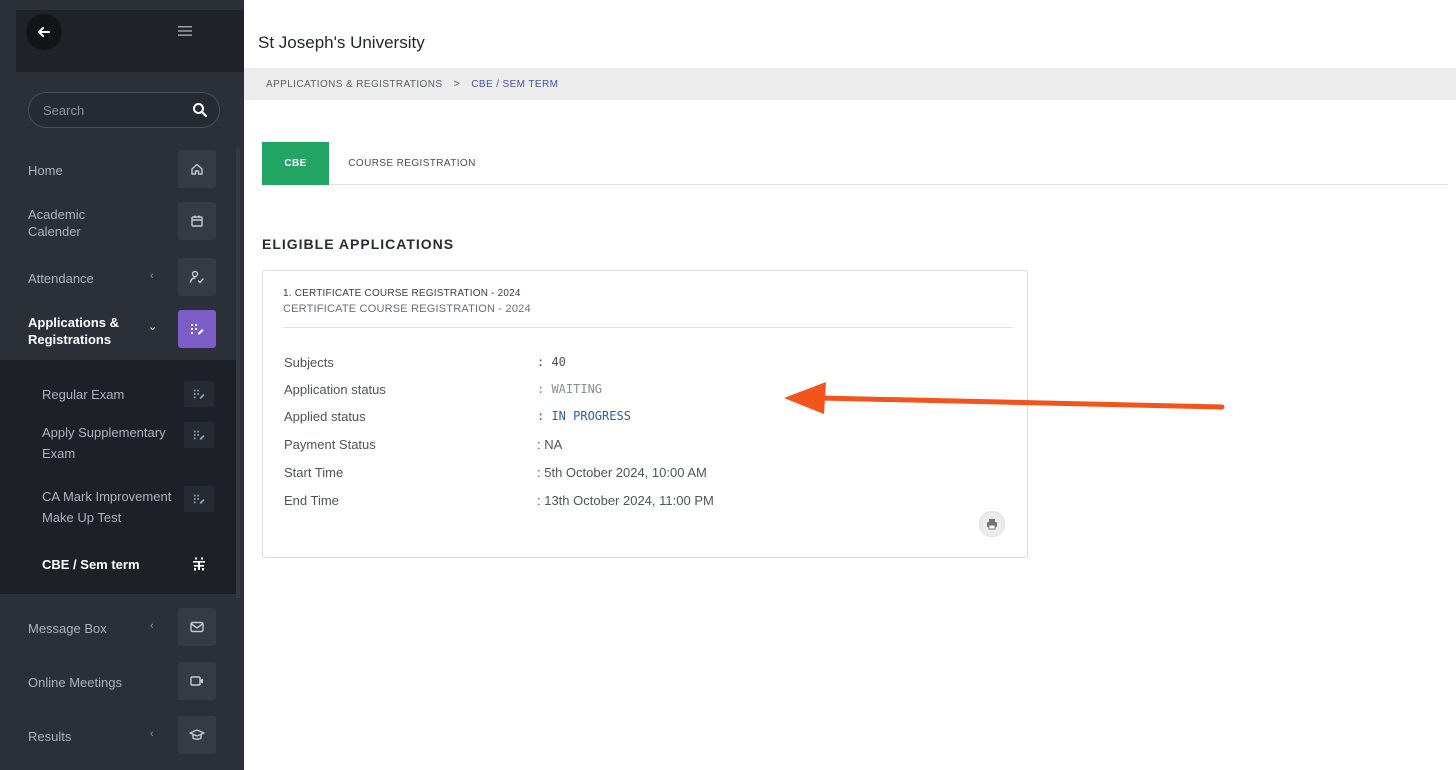  What do you see at coordinates (91, 564) in the screenshot?
I see `submenu-item-label: CBE / Sem term` at bounding box center [91, 564].